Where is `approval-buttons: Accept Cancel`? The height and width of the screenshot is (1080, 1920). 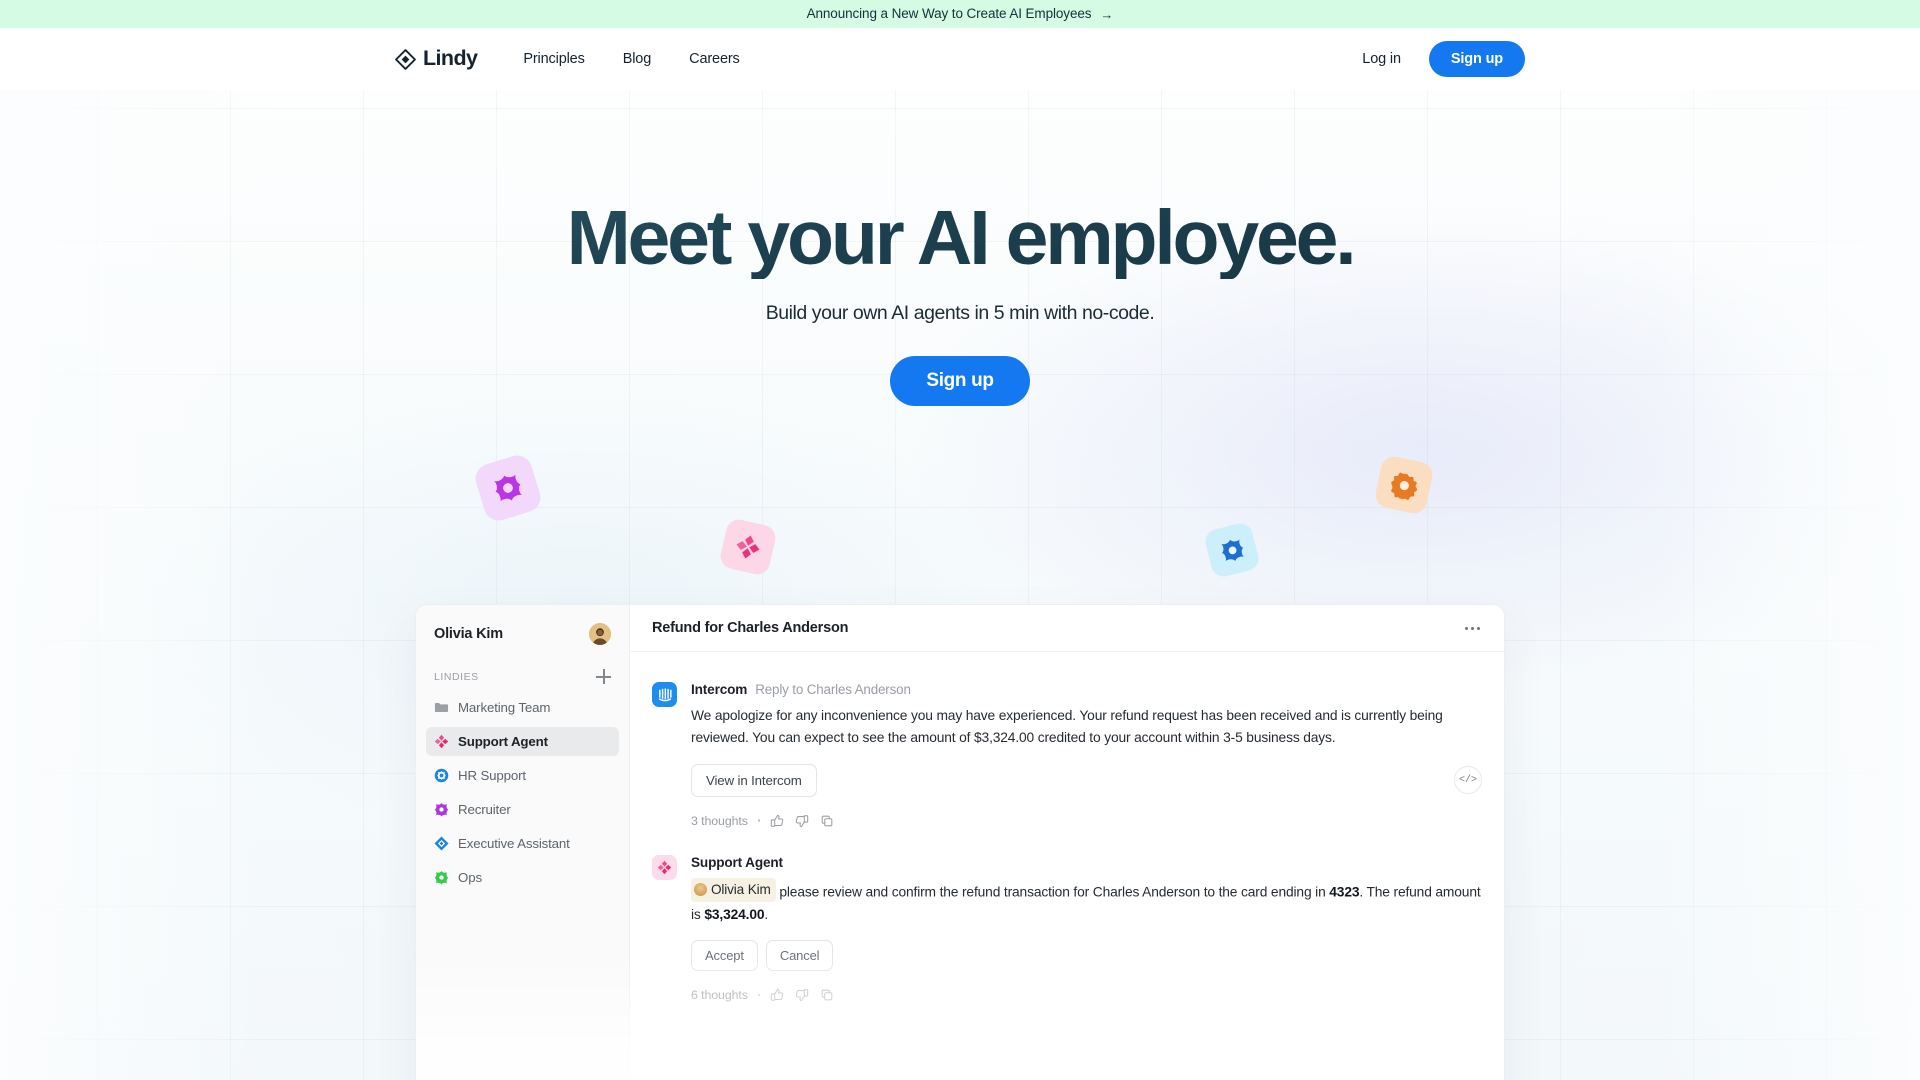
approval-buttons: Accept Cancel is located at coordinates (1086, 955).